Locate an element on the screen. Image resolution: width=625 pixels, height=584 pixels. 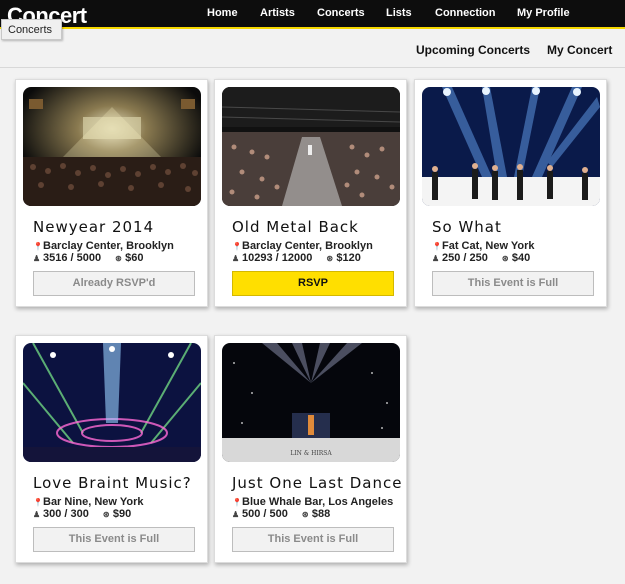
concert-stats: ♟ 300 / 300 ⊛ $90 is located at coordinates (82, 514).